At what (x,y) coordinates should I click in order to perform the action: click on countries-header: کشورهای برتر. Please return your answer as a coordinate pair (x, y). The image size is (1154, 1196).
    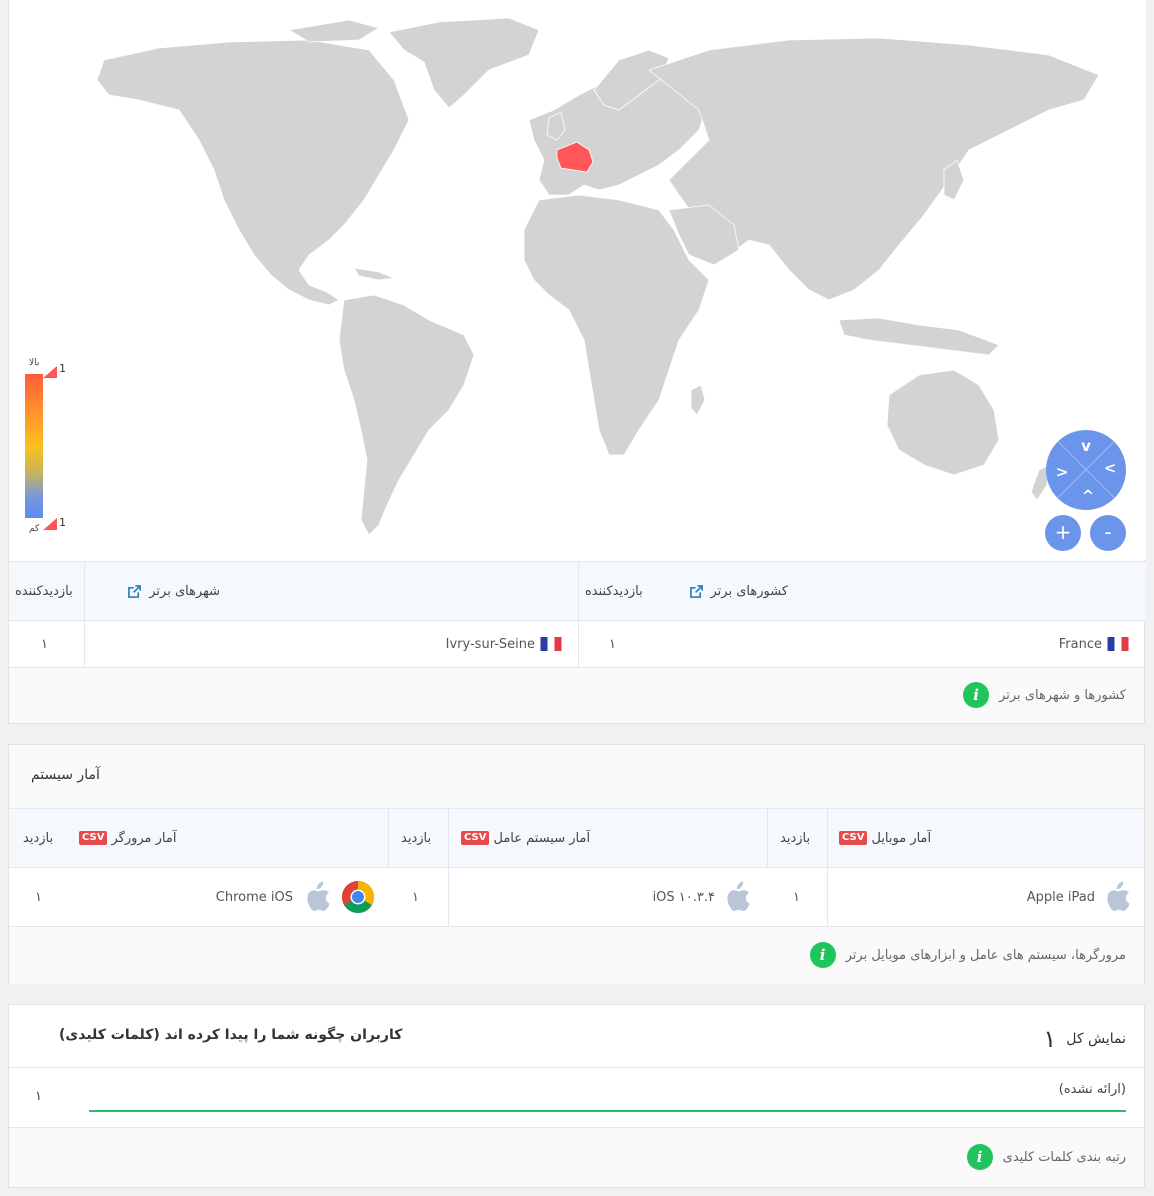
    Looking at the image, I should click on (884, 591).